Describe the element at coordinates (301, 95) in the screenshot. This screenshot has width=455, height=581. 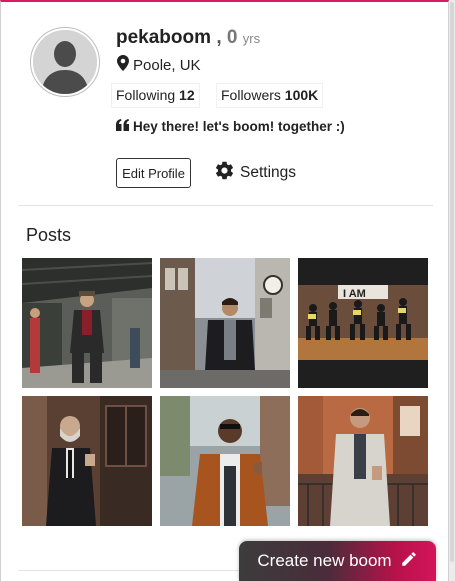
I see `followers-count: 100K` at that location.